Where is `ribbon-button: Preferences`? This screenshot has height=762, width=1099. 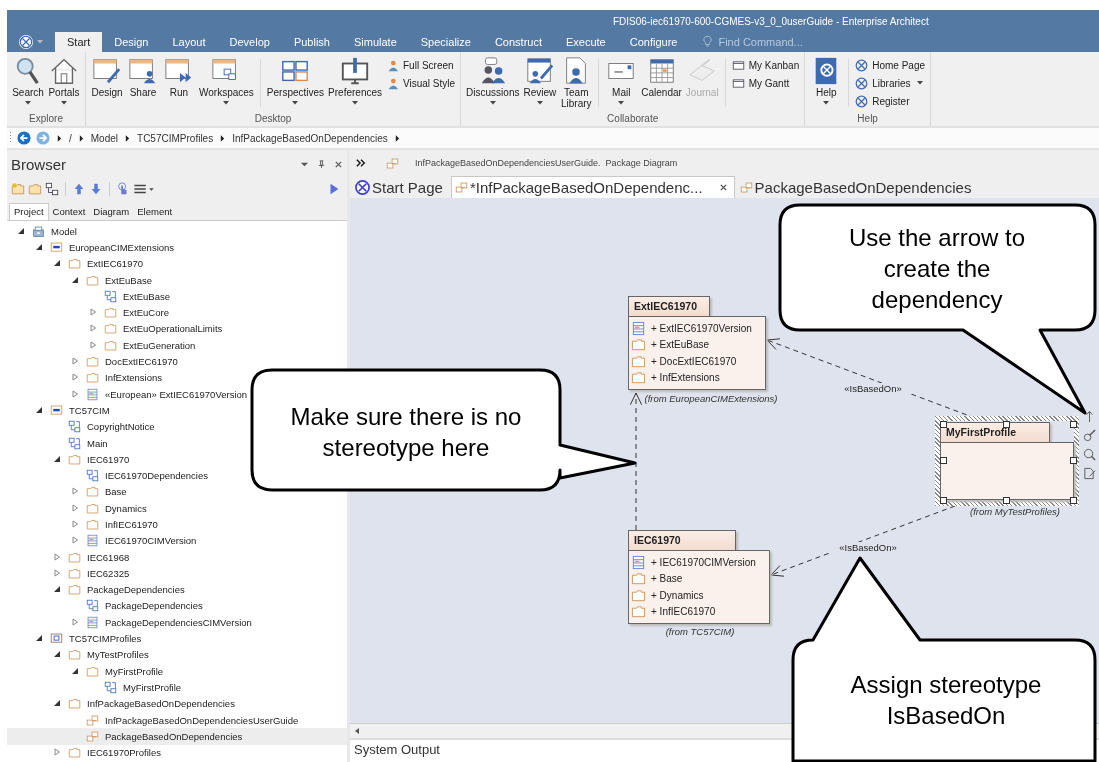
ribbon-button: Preferences is located at coordinates (355, 82).